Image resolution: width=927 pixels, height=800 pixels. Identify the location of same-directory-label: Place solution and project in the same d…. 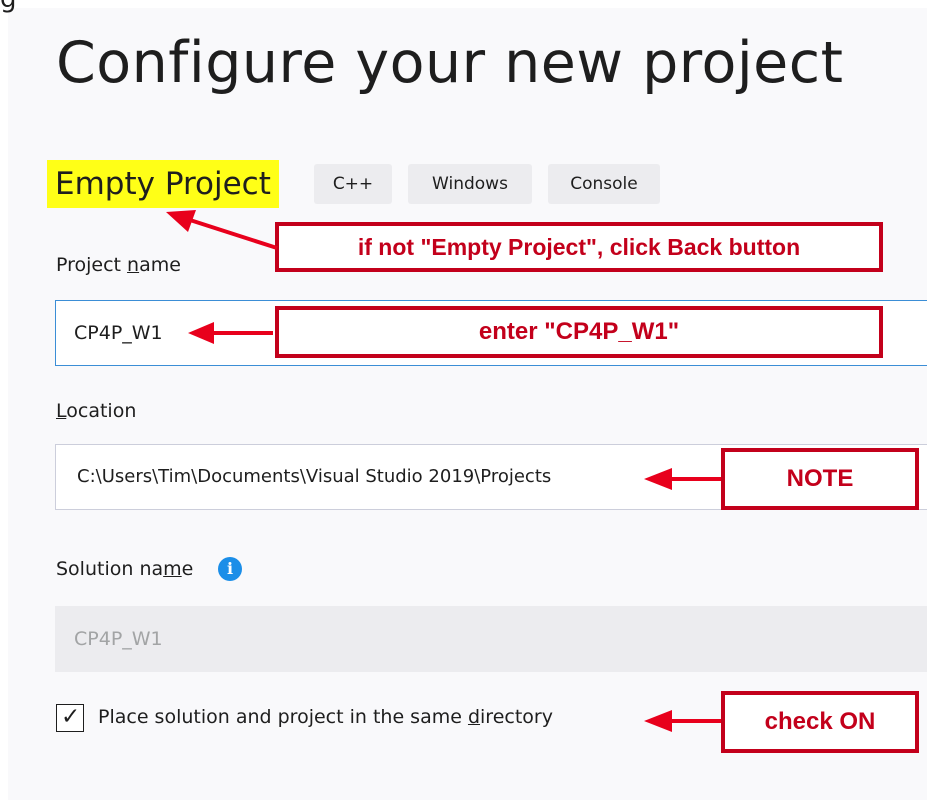
(325, 717).